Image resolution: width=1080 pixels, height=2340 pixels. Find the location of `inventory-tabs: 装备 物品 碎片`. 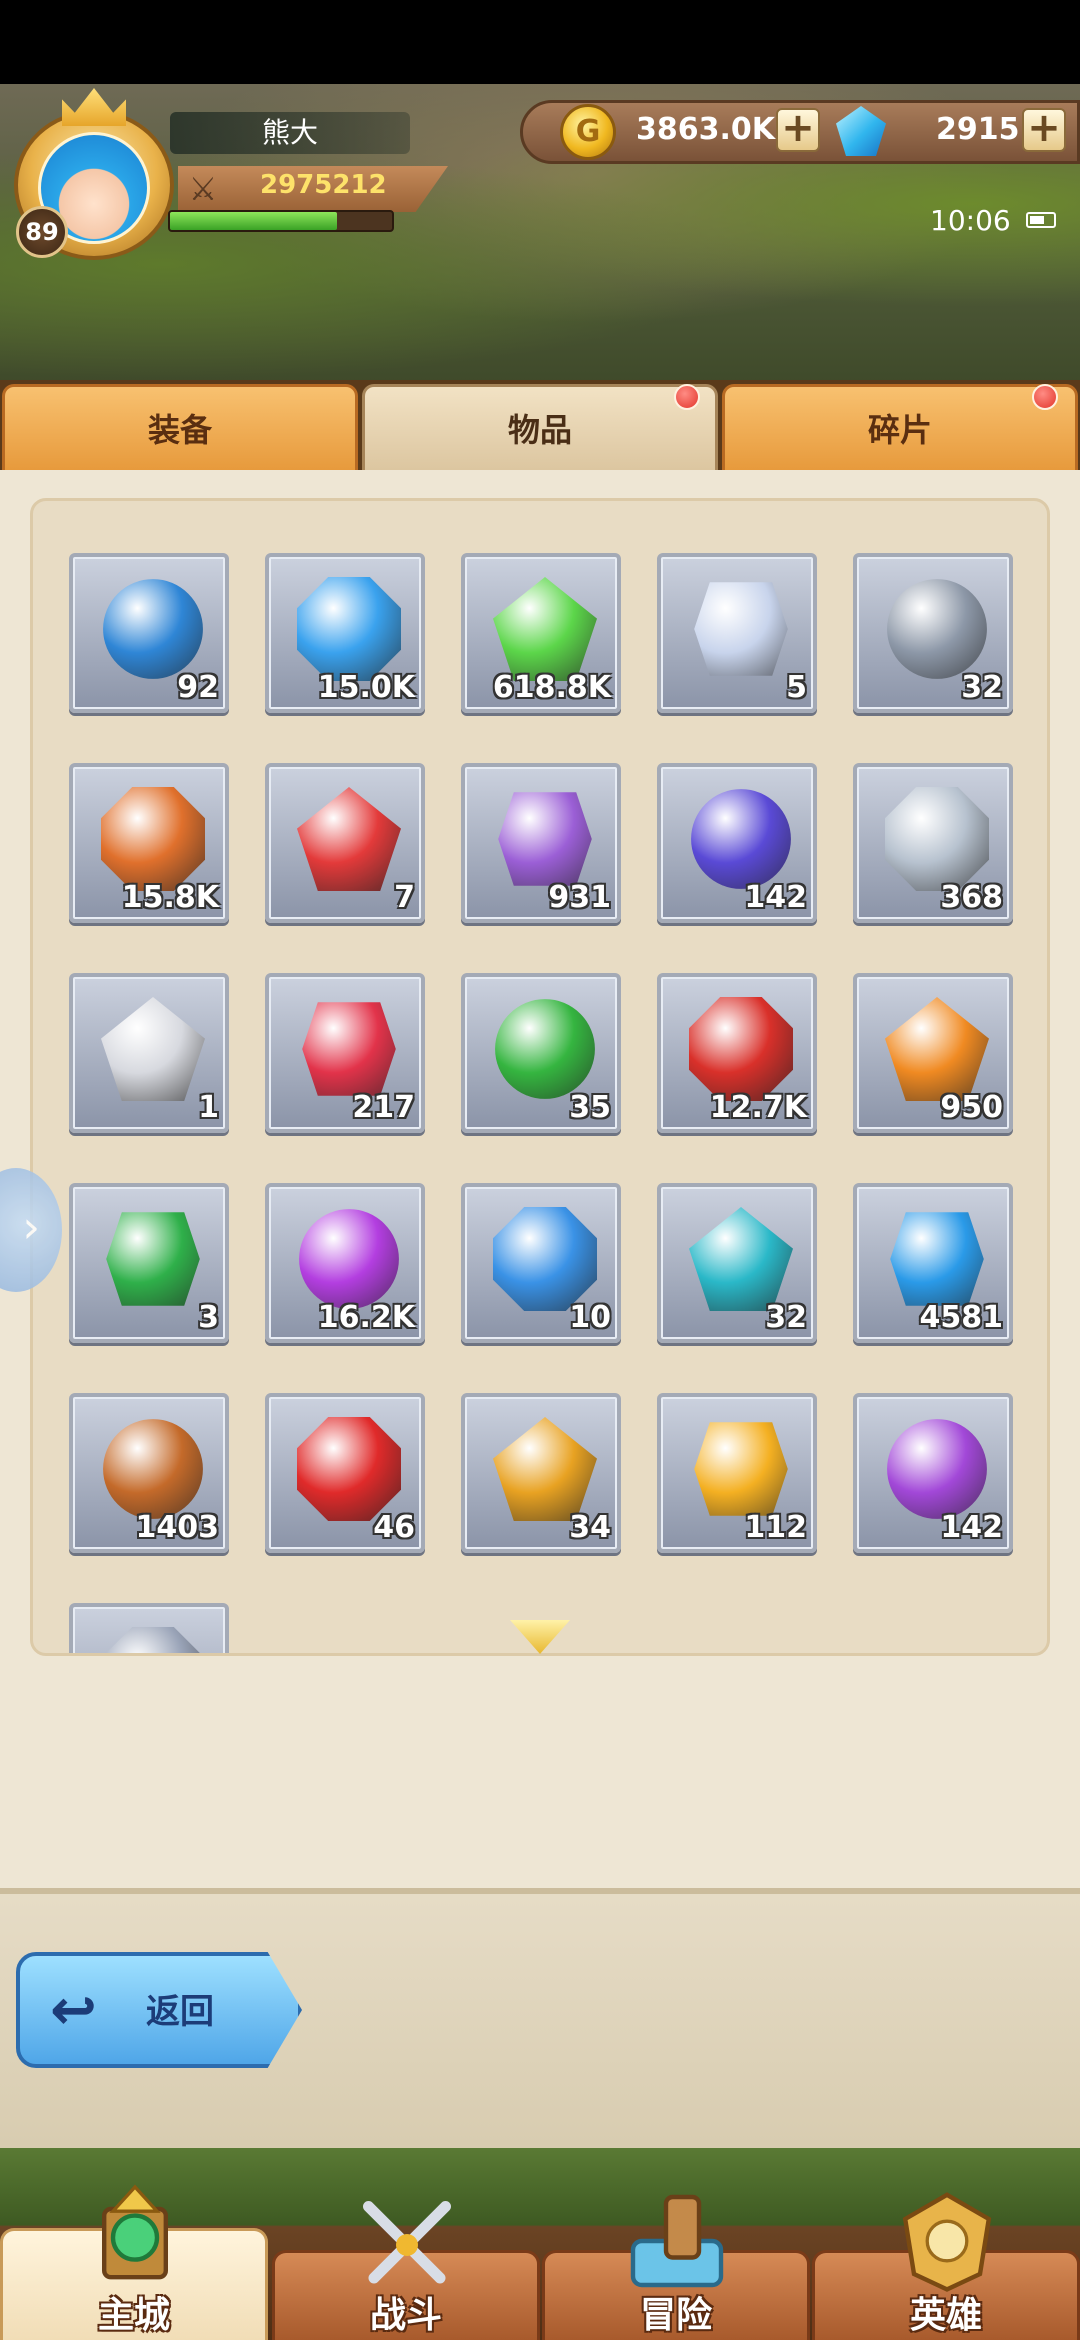

inventory-tabs: 装备 物品 碎片 is located at coordinates (540, 425).